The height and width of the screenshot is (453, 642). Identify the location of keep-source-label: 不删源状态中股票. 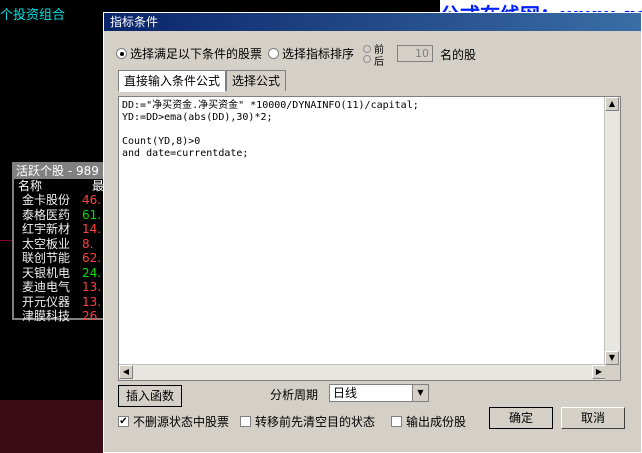
(181, 422).